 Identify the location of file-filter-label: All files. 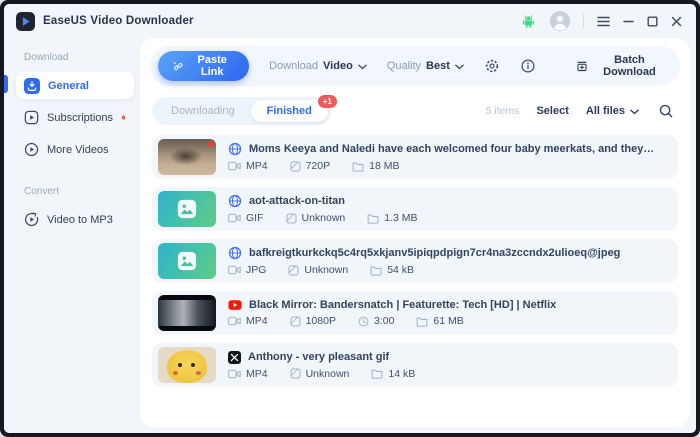
(605, 111).